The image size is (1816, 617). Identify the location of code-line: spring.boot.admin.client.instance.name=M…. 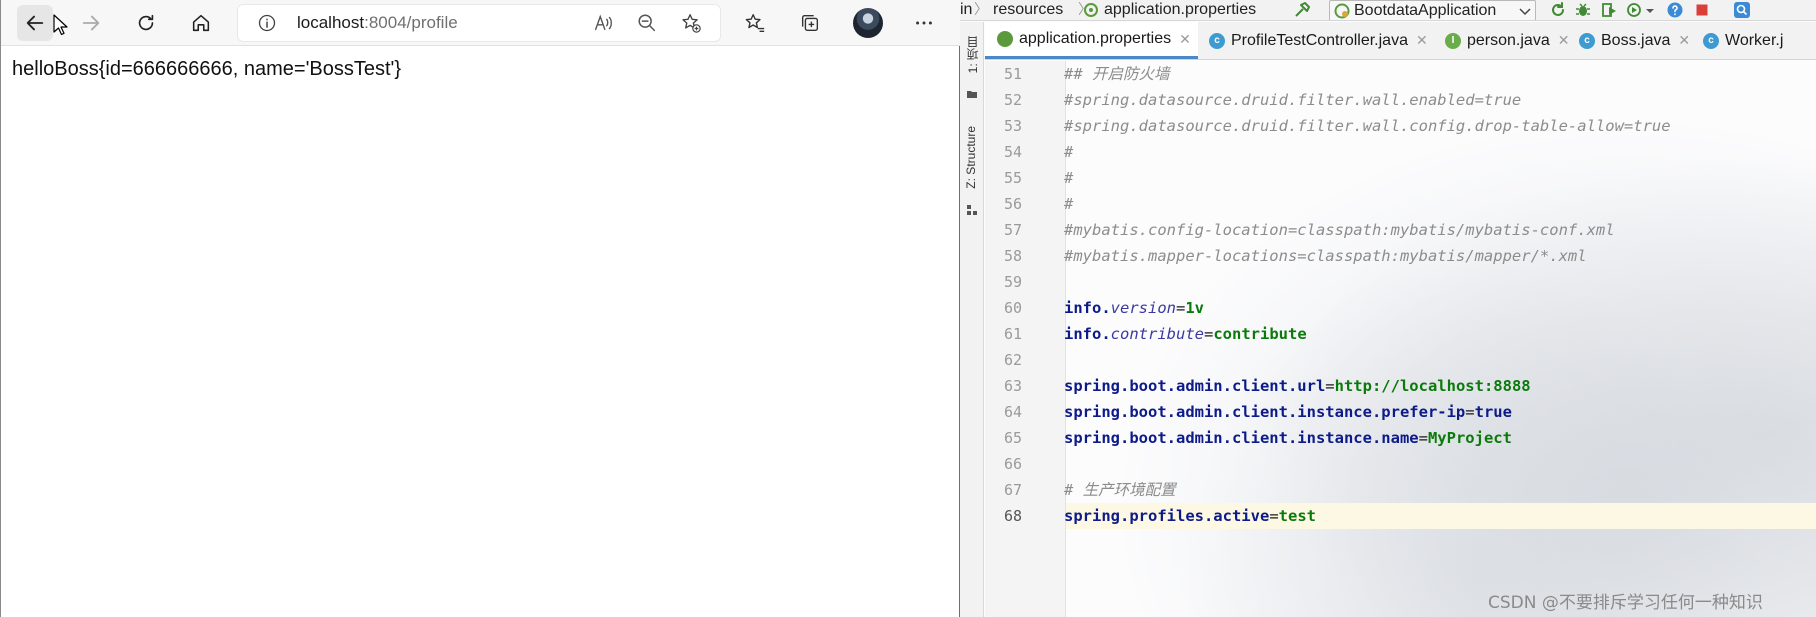
(1288, 438).